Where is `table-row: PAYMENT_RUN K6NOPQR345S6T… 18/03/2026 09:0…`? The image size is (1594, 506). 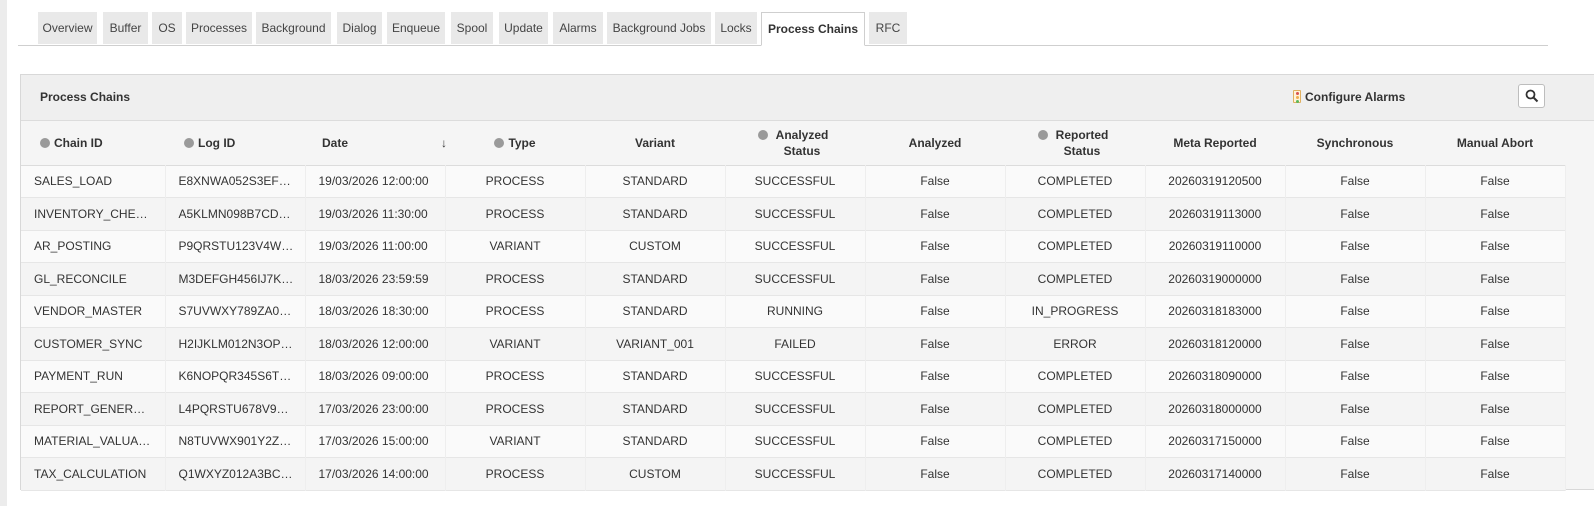 table-row: PAYMENT_RUN K6NOPQR345S6T… 18/03/2026 09:0… is located at coordinates (793, 376).